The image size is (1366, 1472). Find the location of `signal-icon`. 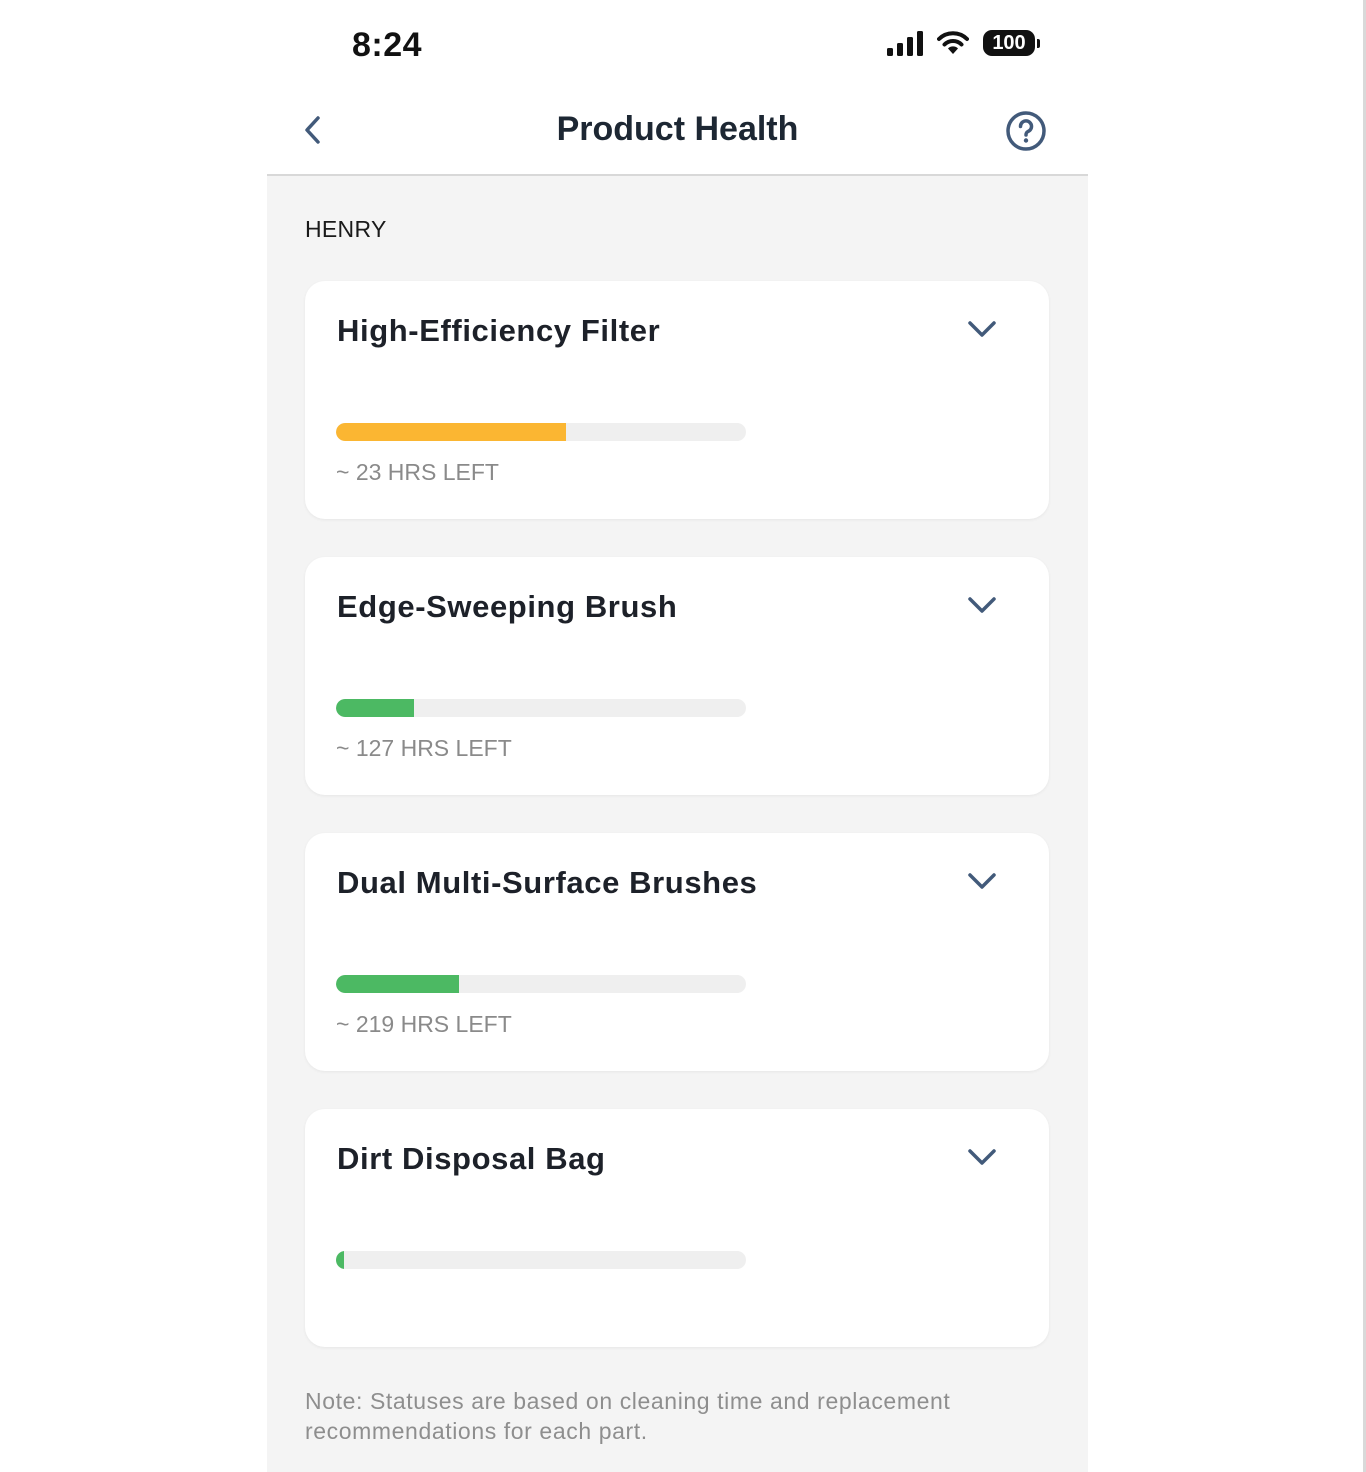

signal-icon is located at coordinates (905, 43).